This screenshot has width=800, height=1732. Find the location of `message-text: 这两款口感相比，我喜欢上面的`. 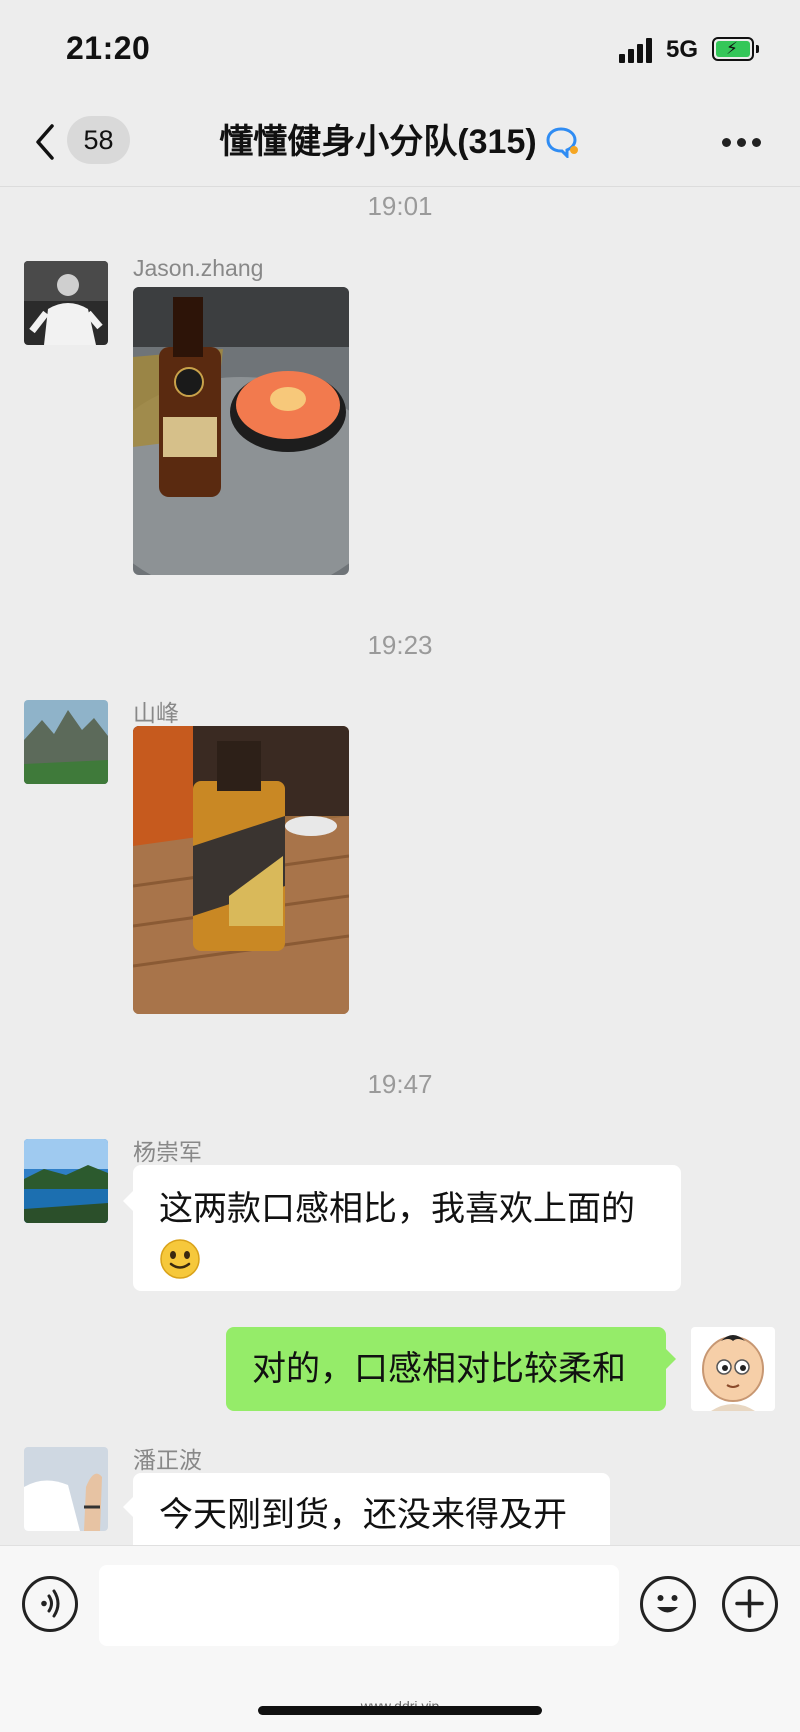

message-text: 这两款口感相比，我喜欢上面的 is located at coordinates (397, 1209).